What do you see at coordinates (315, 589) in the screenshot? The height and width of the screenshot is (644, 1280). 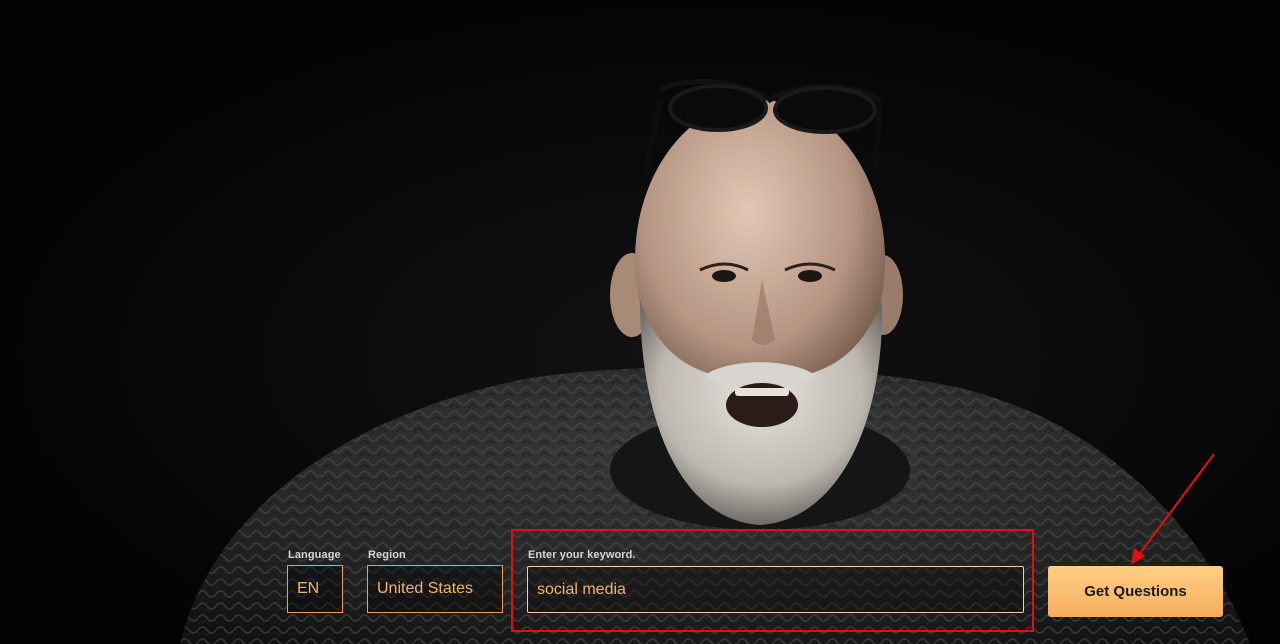 I see `language-select: EN` at bounding box center [315, 589].